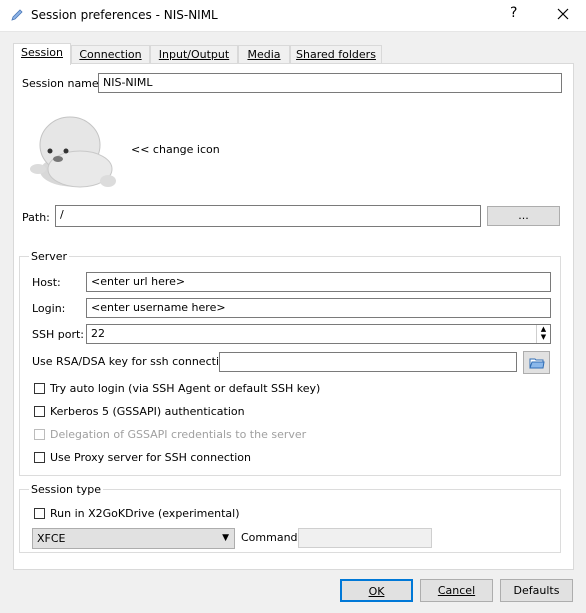  I want to click on session-type-value: XFCE, so click(51, 538).